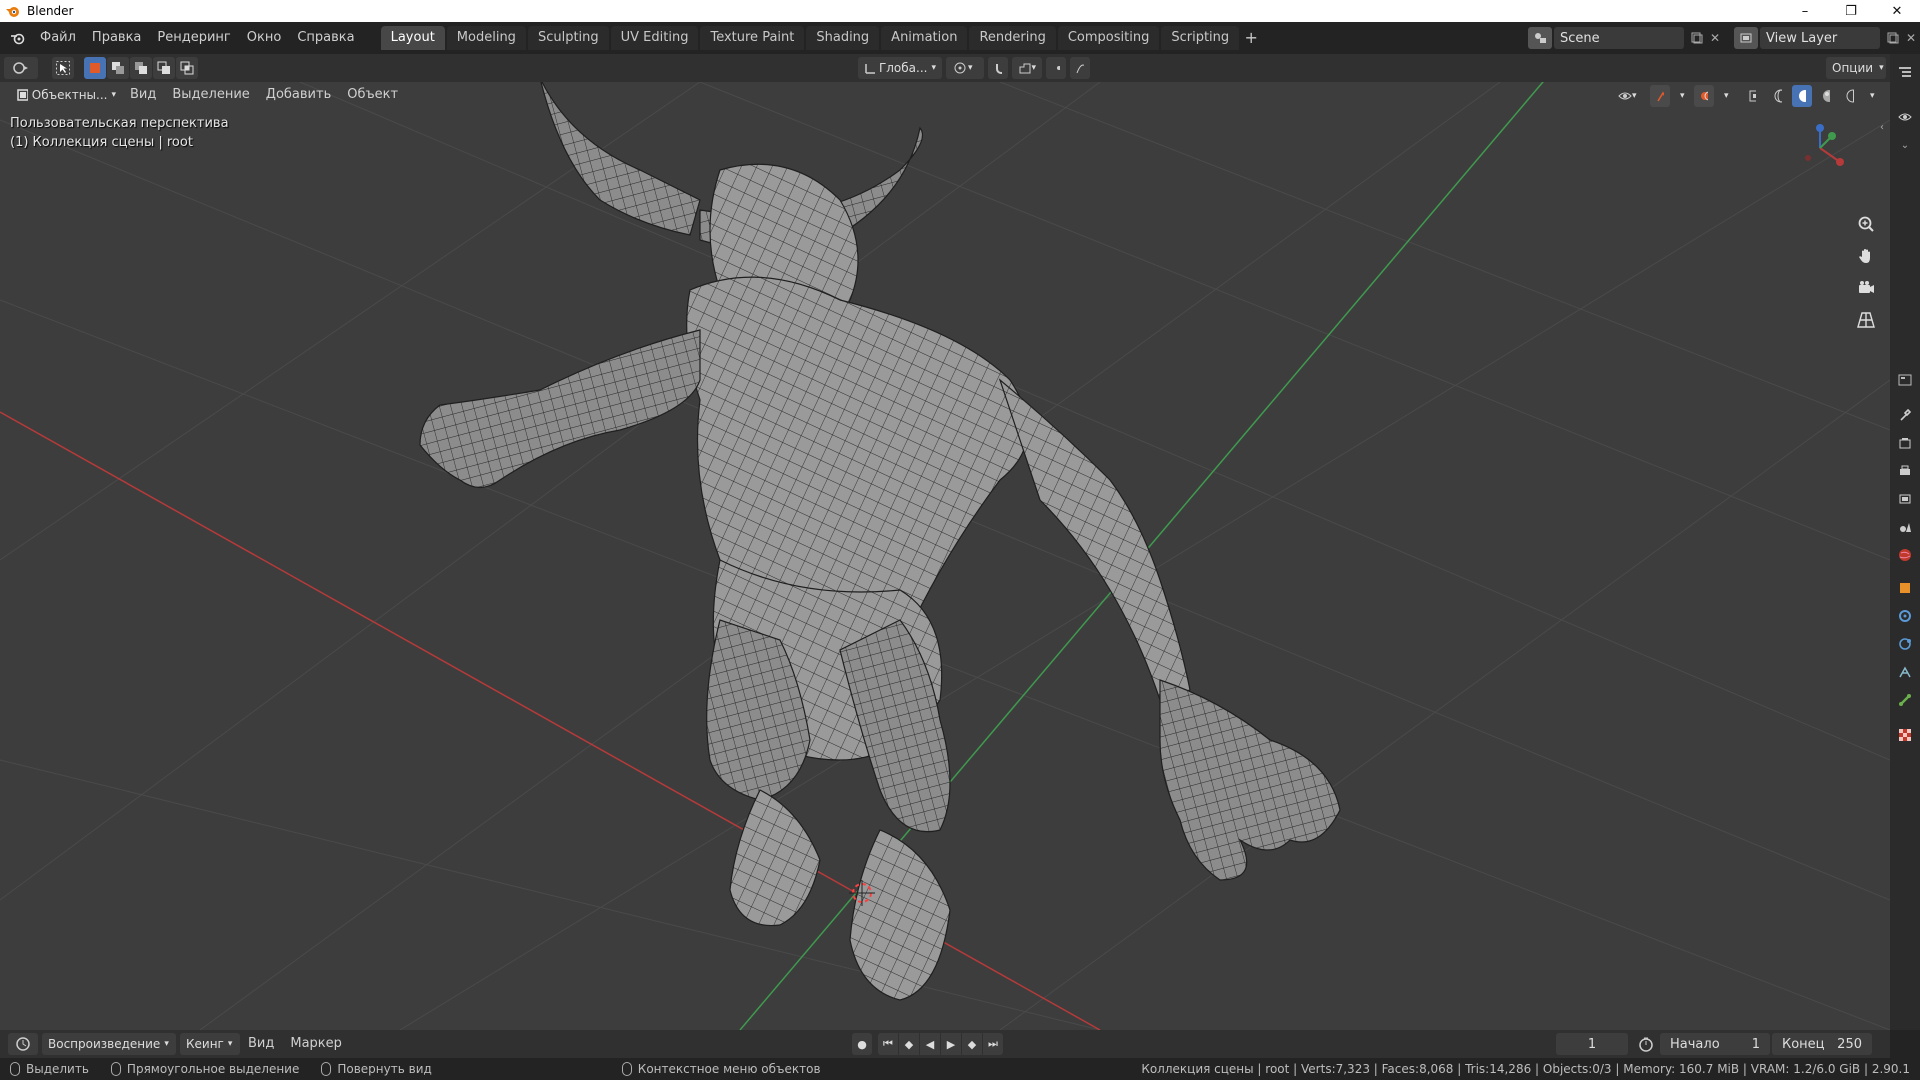 The image size is (1920, 1080). Describe the element at coordinates (1905, 700) in the screenshot. I see `tab-object-data` at that location.